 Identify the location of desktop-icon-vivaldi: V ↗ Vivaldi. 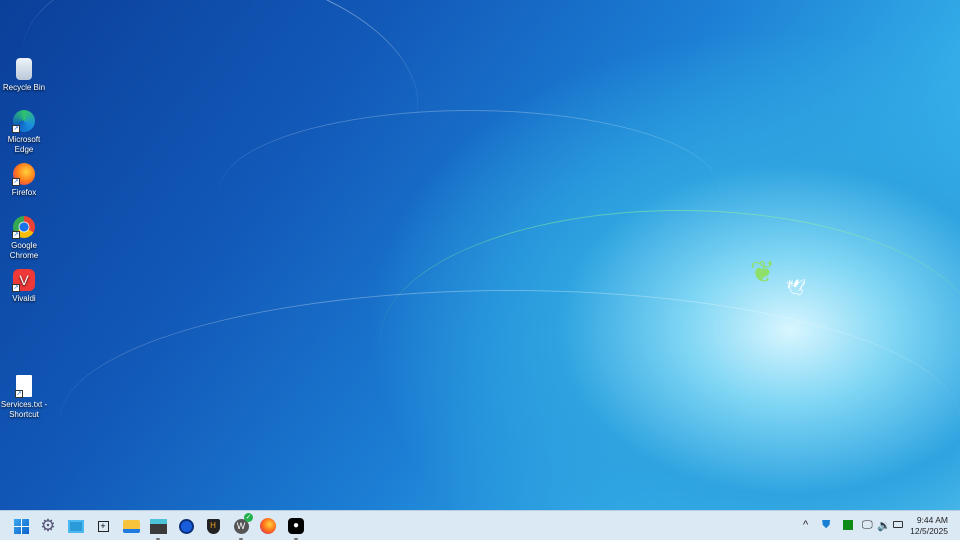
(24, 286).